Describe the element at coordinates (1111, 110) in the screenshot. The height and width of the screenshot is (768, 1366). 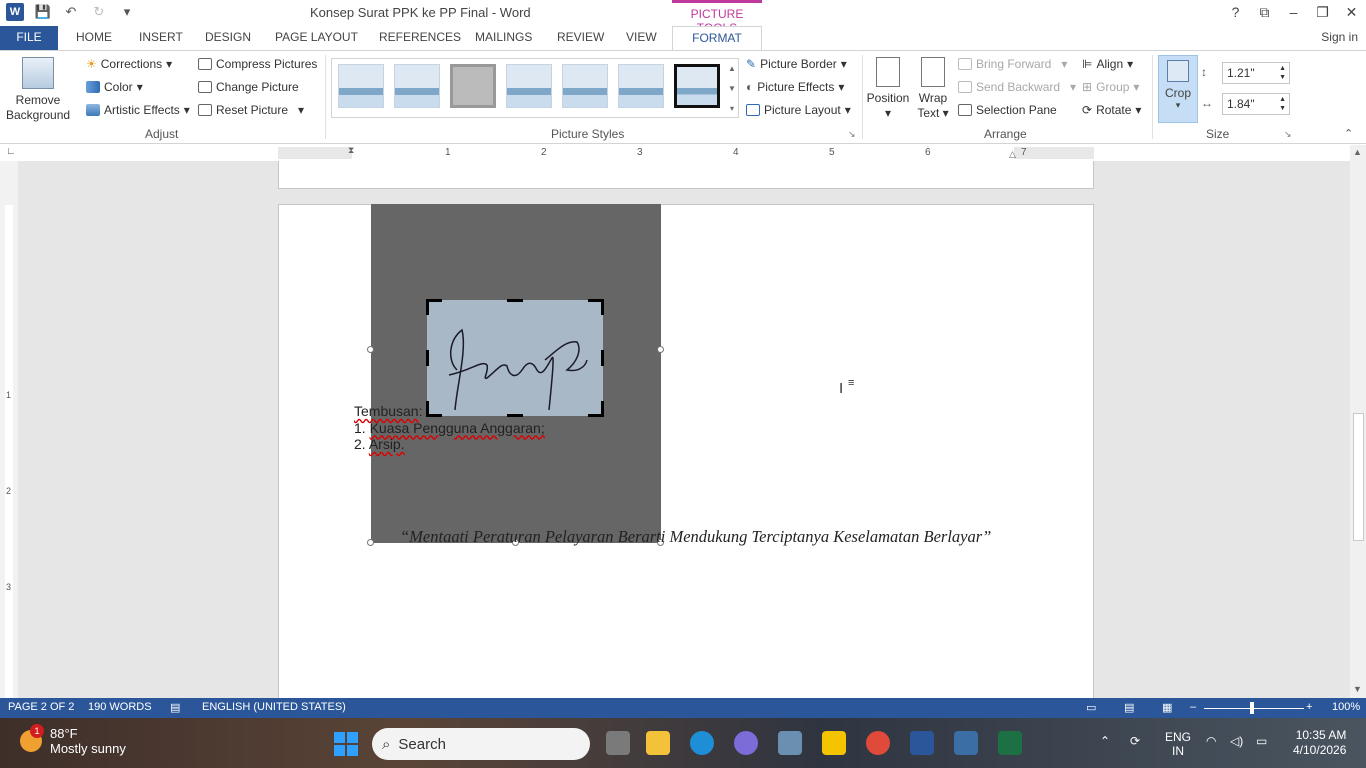
I see `rotate-button: ⟳ Rotate ▾` at that location.